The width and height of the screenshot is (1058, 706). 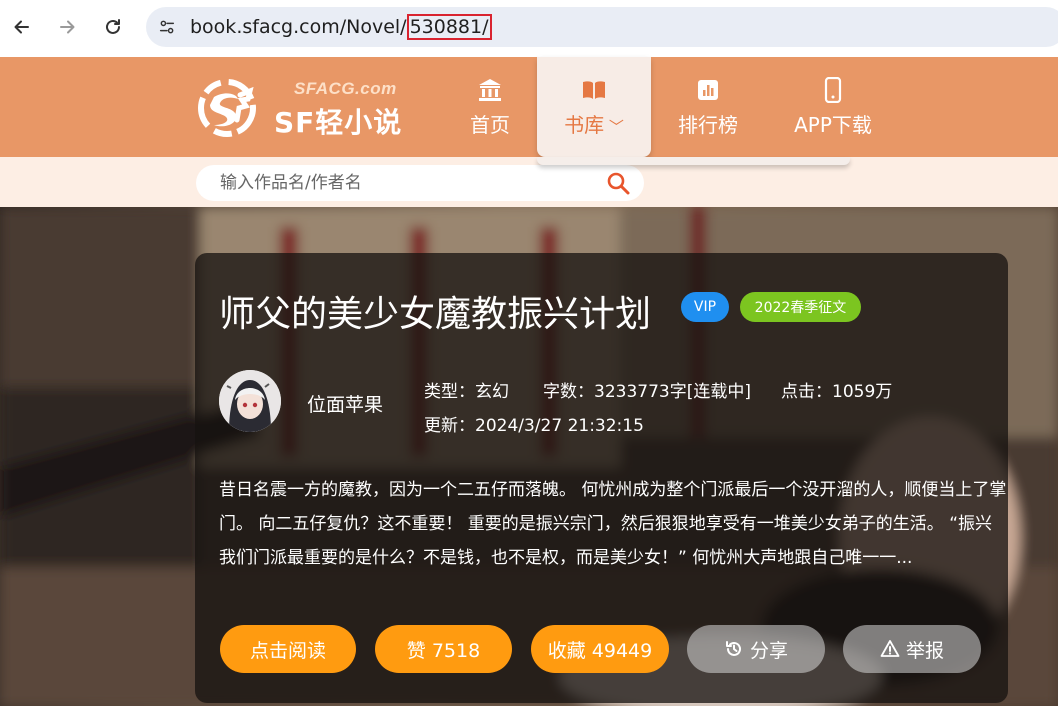 I want to click on nav-app-download: APP下载, so click(x=833, y=107).